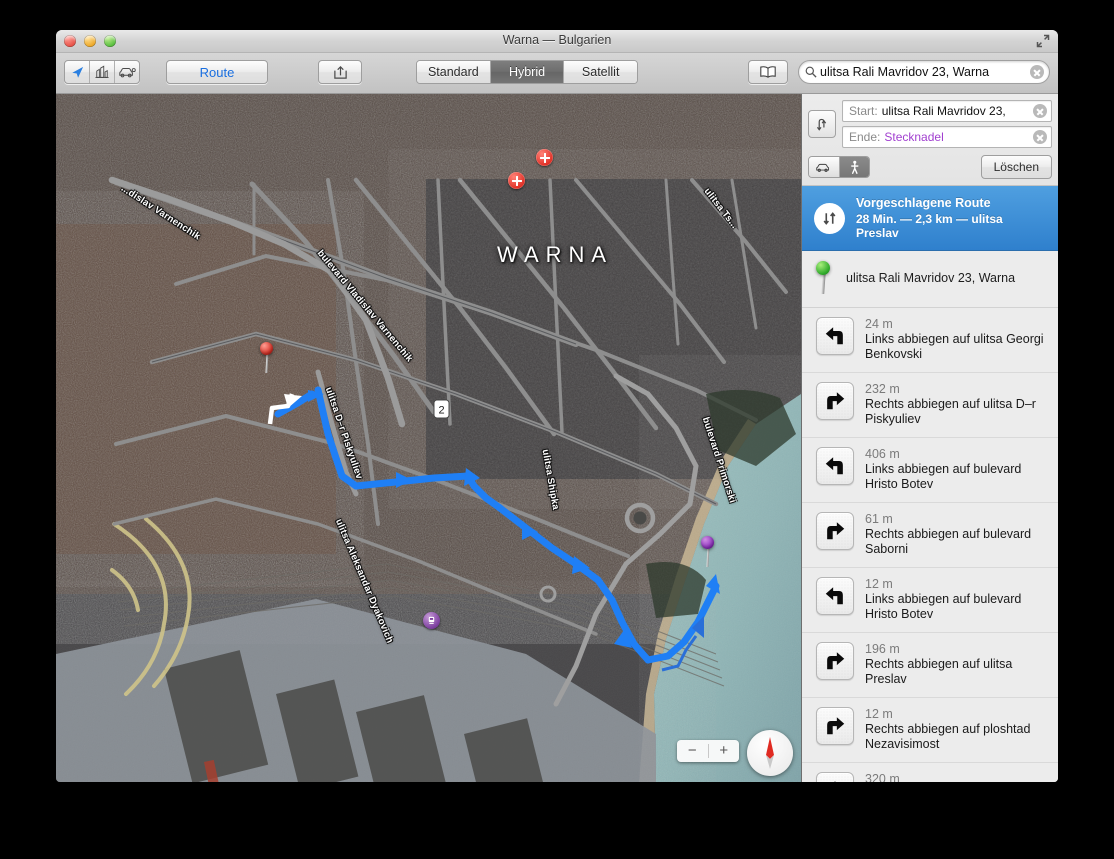 Image resolution: width=1114 pixels, height=859 pixels. Describe the element at coordinates (947, 137) in the screenshot. I see `end-field: Ende: Stecknadel` at that location.